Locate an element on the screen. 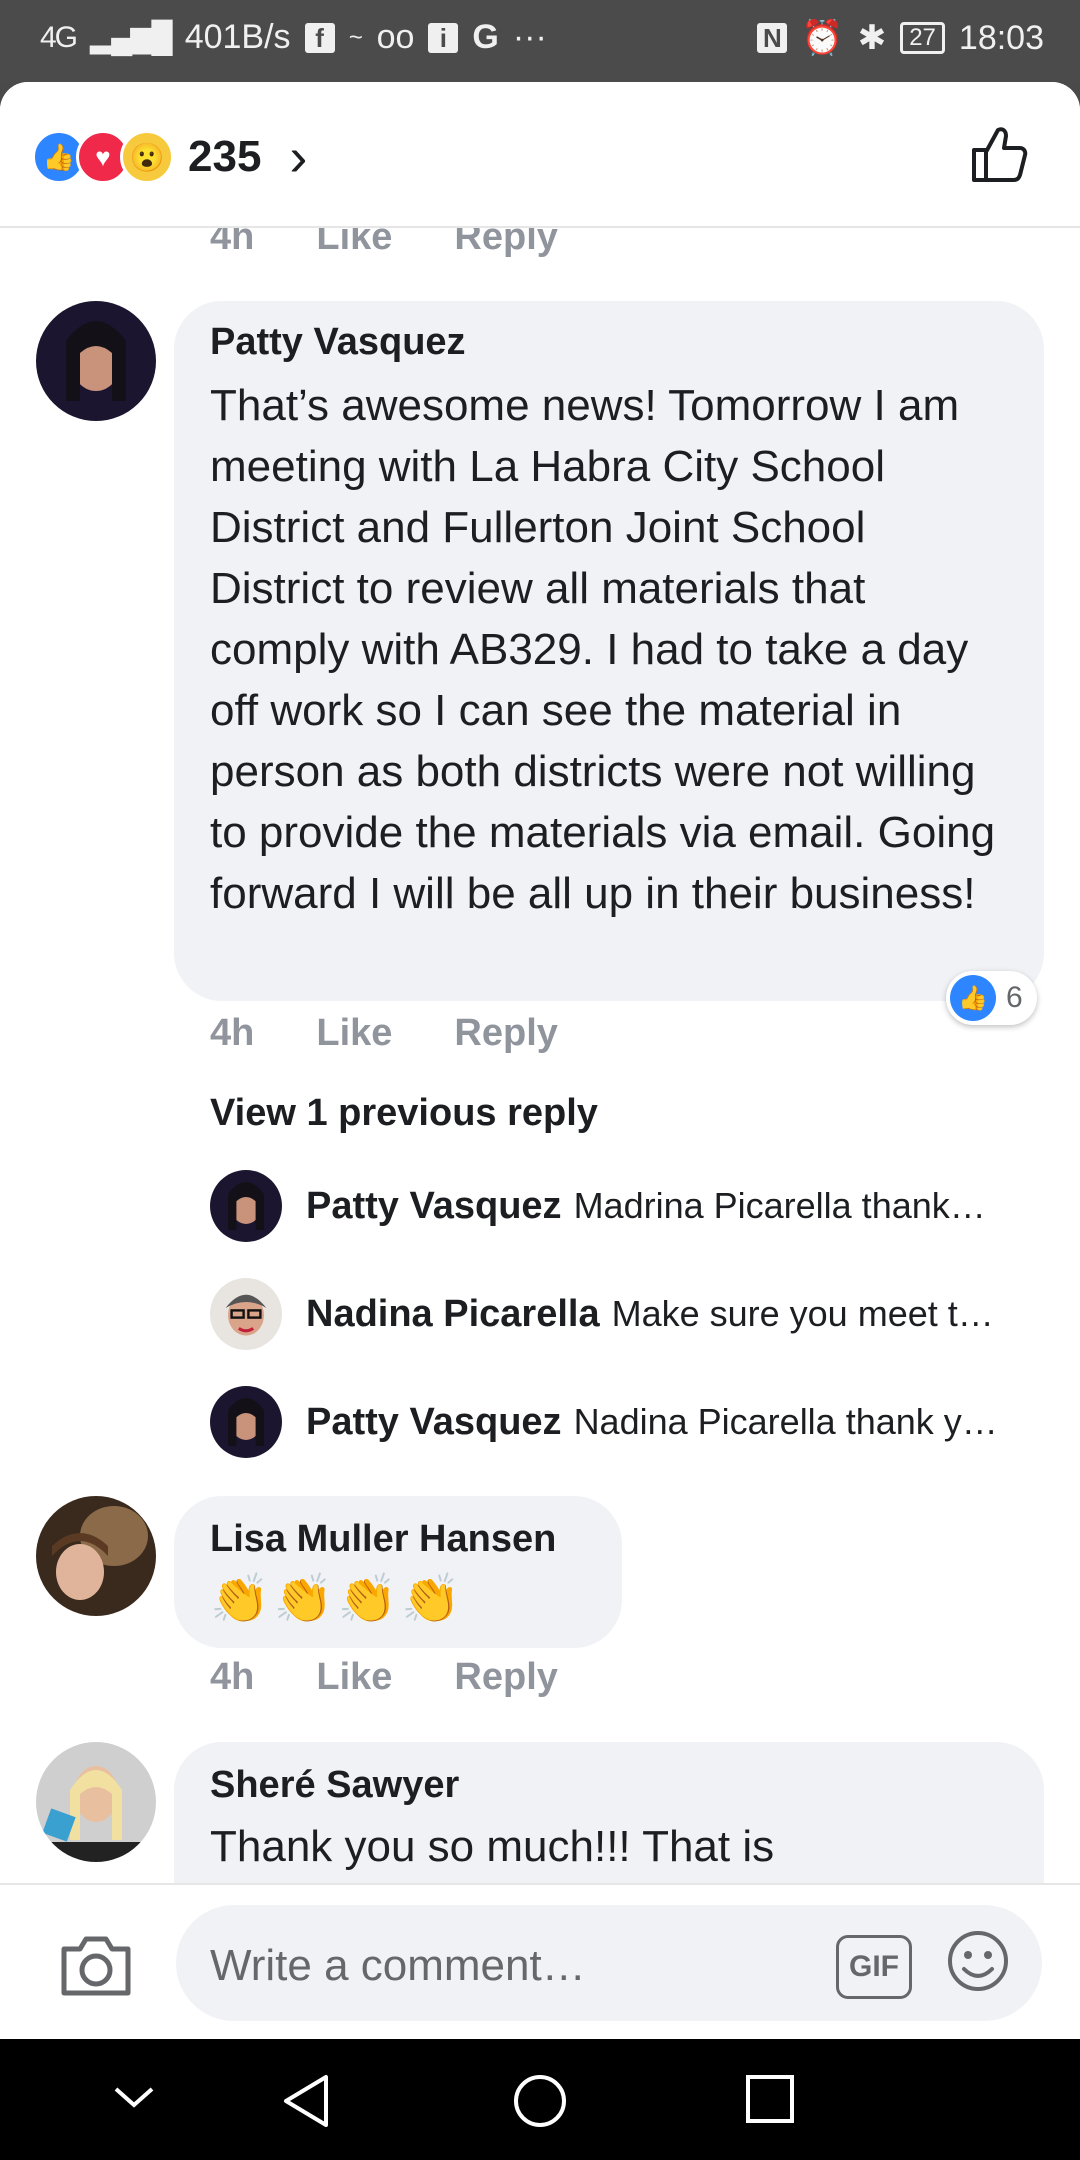 This screenshot has height=2160, width=1080. emoji-icon is located at coordinates (978, 1961).